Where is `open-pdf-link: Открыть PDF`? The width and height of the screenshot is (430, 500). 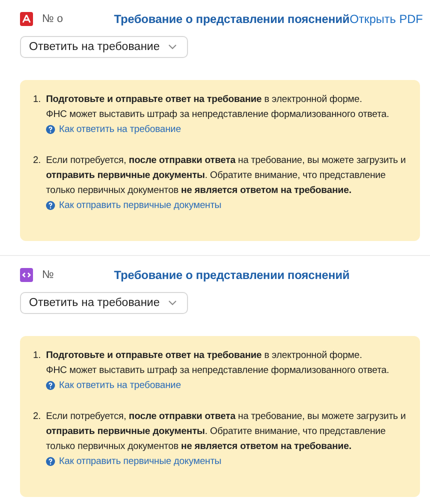
open-pdf-link: Открыть PDF is located at coordinates (386, 19).